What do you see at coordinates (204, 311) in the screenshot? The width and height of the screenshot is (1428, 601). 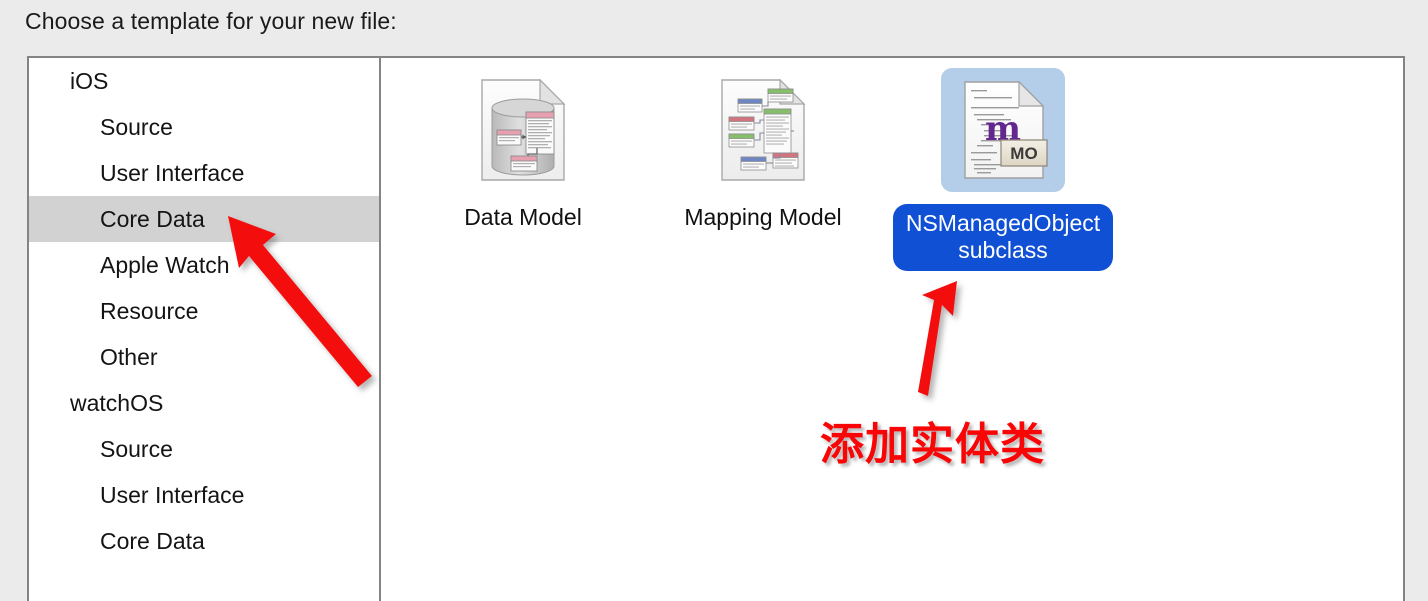 I see `sidebar-item-ios-resource: Resource` at bounding box center [204, 311].